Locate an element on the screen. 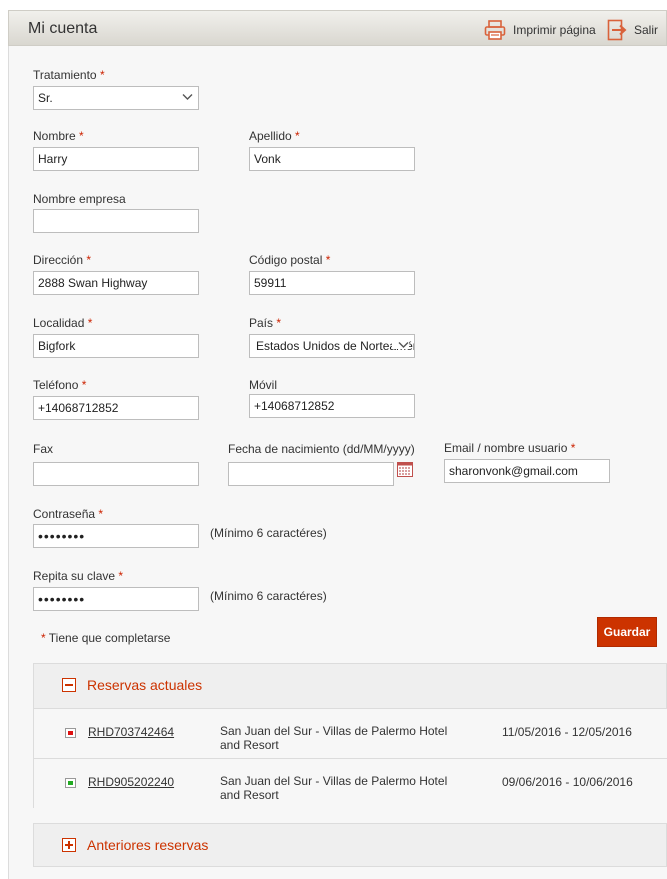 This screenshot has width=667, height=879. localidad-label: Localidad * is located at coordinates (62, 323).